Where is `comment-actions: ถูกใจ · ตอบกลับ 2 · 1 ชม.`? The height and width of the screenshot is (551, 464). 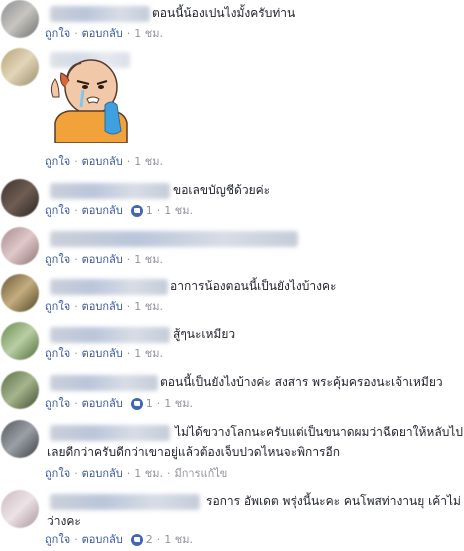 comment-actions: ถูกใจ · ตอบกลับ 2 · 1 ชม. is located at coordinates (119, 540).